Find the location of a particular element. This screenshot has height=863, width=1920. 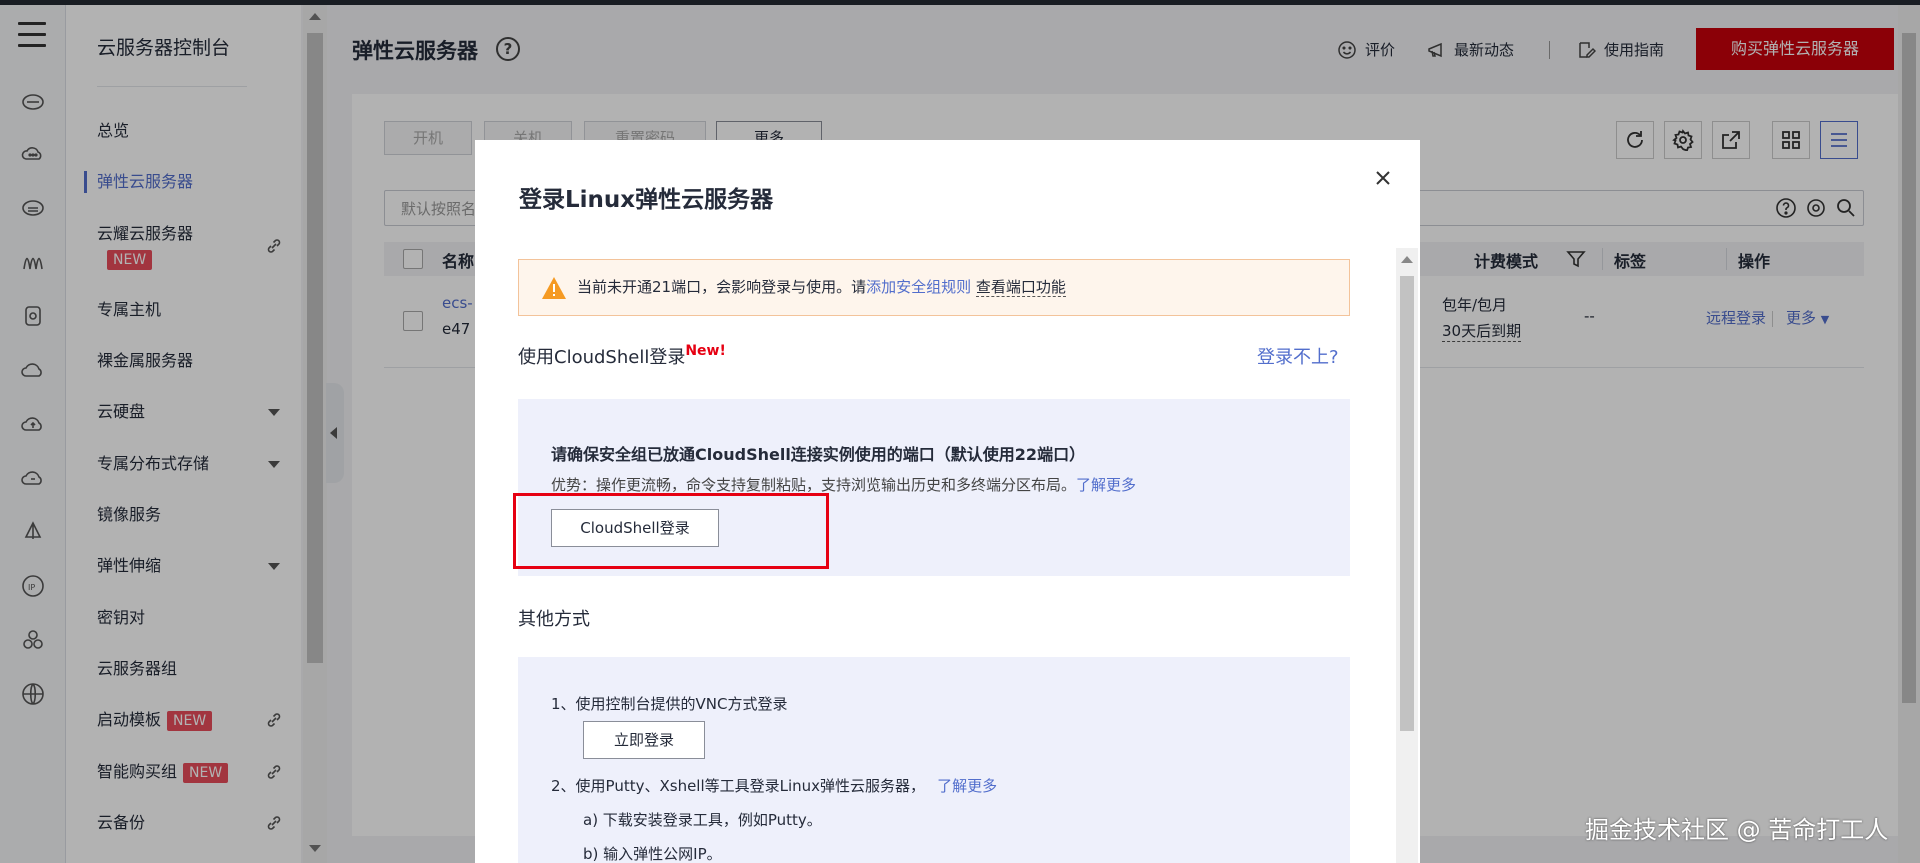

other-methods-title: 其他方式 is located at coordinates (554, 619).